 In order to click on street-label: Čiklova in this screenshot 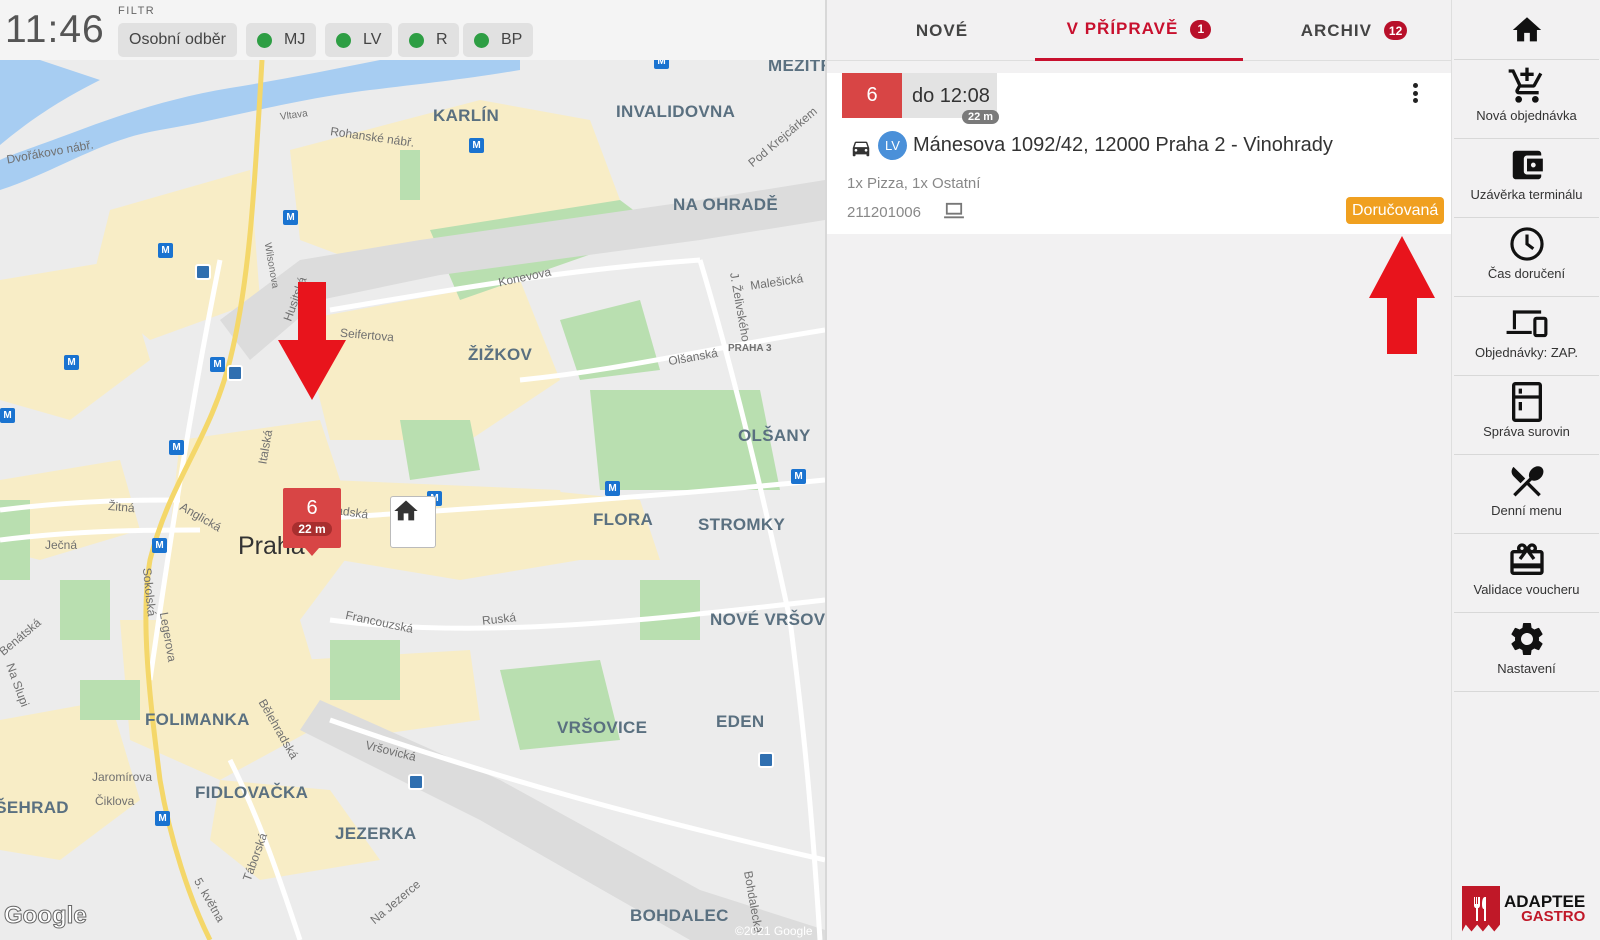, I will do `click(115, 801)`.